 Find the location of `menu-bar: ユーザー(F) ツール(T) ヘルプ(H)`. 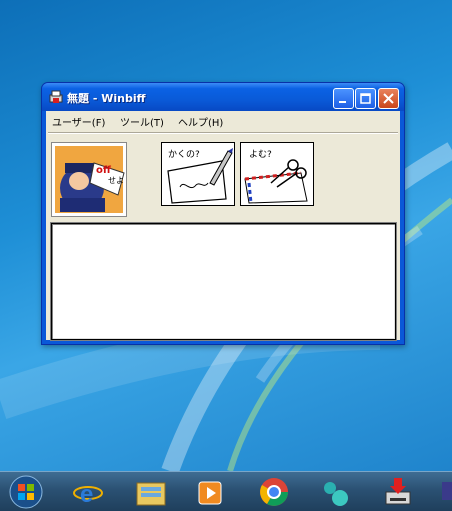

menu-bar: ユーザー(F) ツール(T) ヘルプ(H) is located at coordinates (223, 121).